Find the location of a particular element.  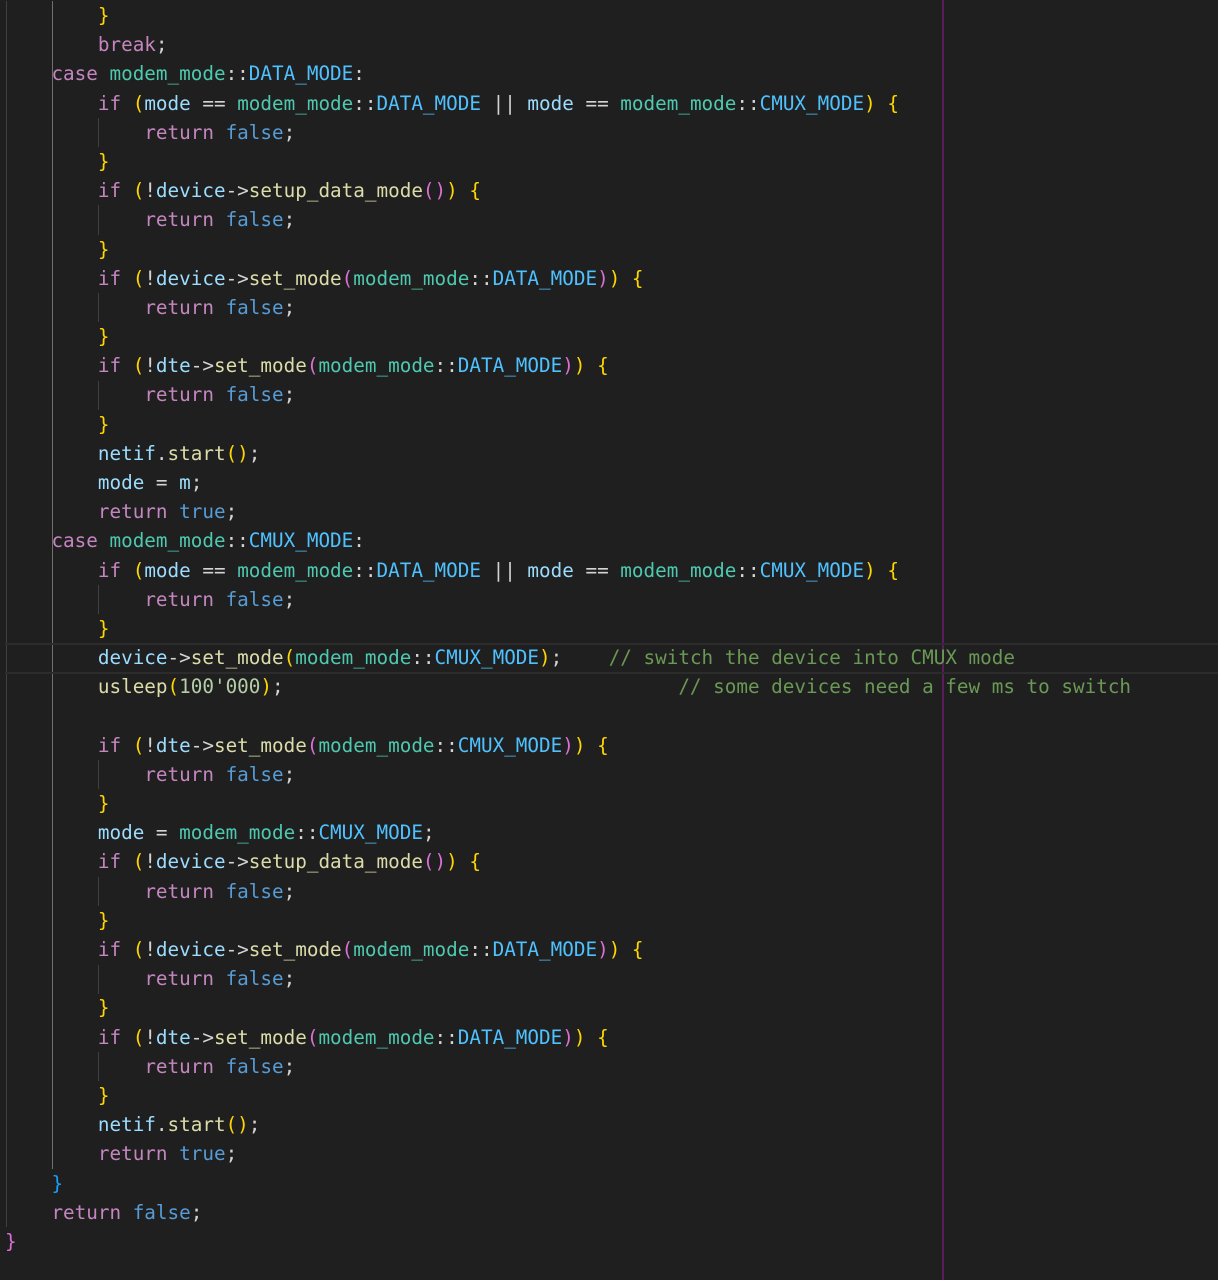

code-line: case modem_mode::CMUX_MODE: is located at coordinates (568, 540).